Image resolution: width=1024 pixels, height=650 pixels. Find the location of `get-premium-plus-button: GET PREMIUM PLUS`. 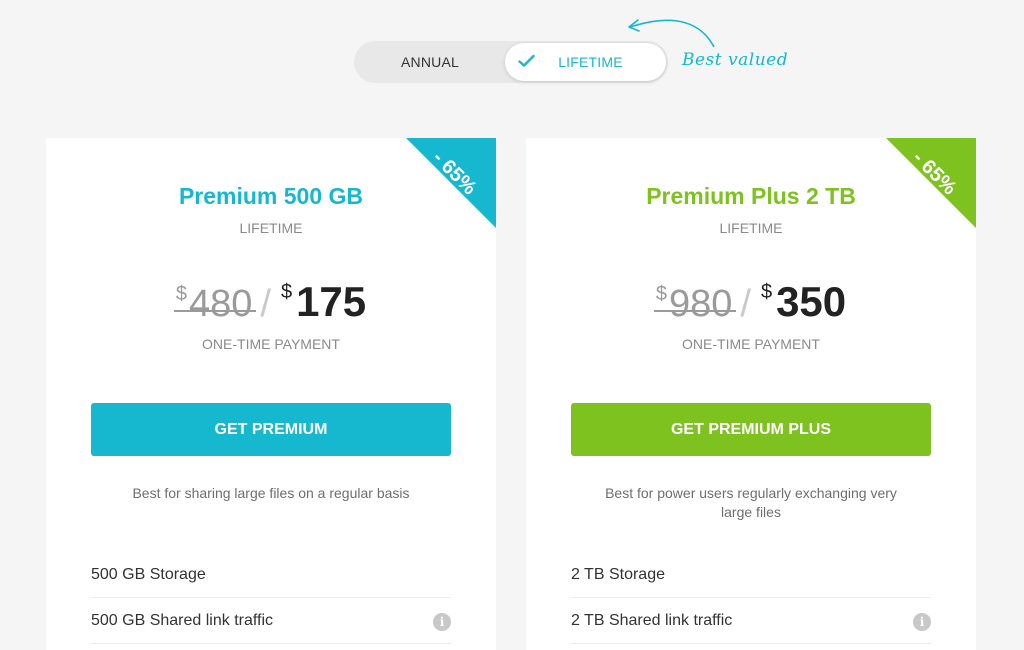

get-premium-plus-button: GET PREMIUM PLUS is located at coordinates (751, 429).